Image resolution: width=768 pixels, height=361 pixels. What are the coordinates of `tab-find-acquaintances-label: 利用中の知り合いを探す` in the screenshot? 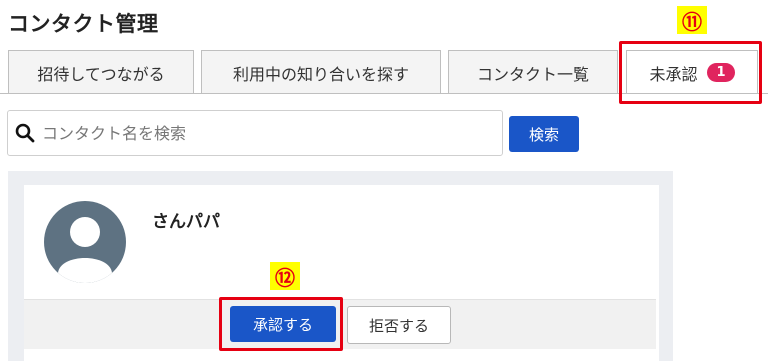 It's located at (320, 74).